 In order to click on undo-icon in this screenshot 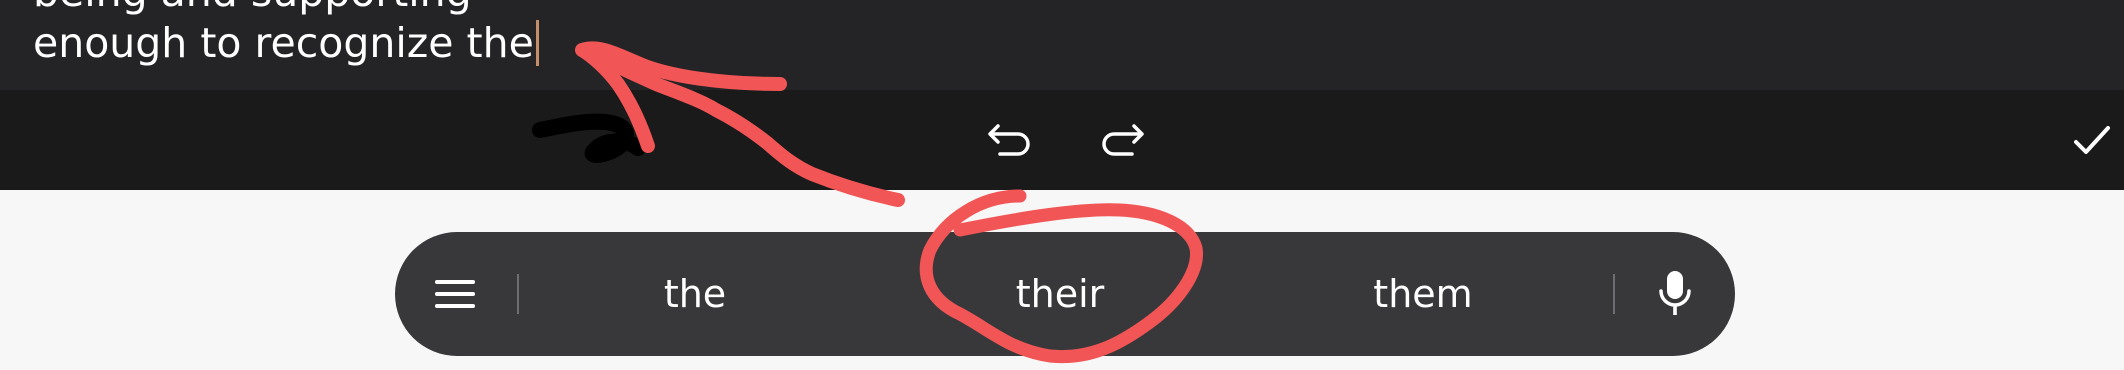, I will do `click(1009, 140)`.